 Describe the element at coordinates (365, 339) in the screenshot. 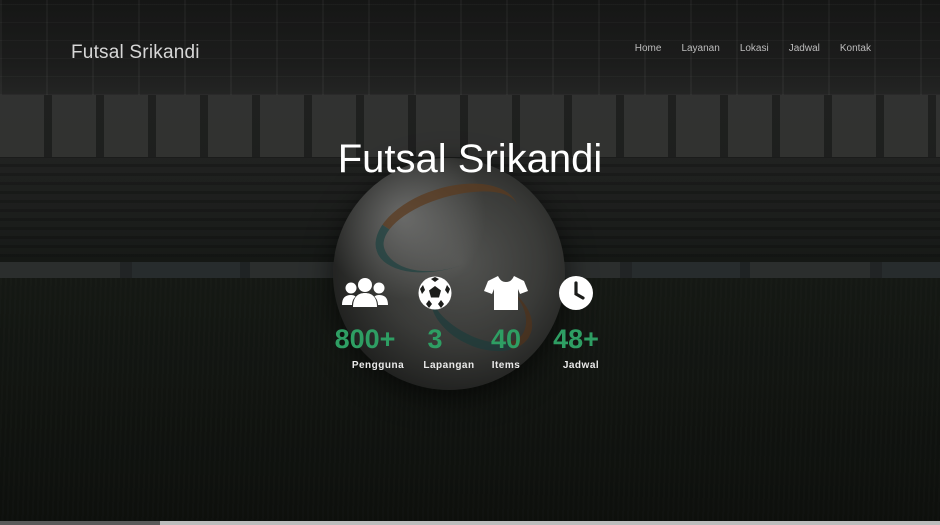

I see `stat-value: 800+` at that location.